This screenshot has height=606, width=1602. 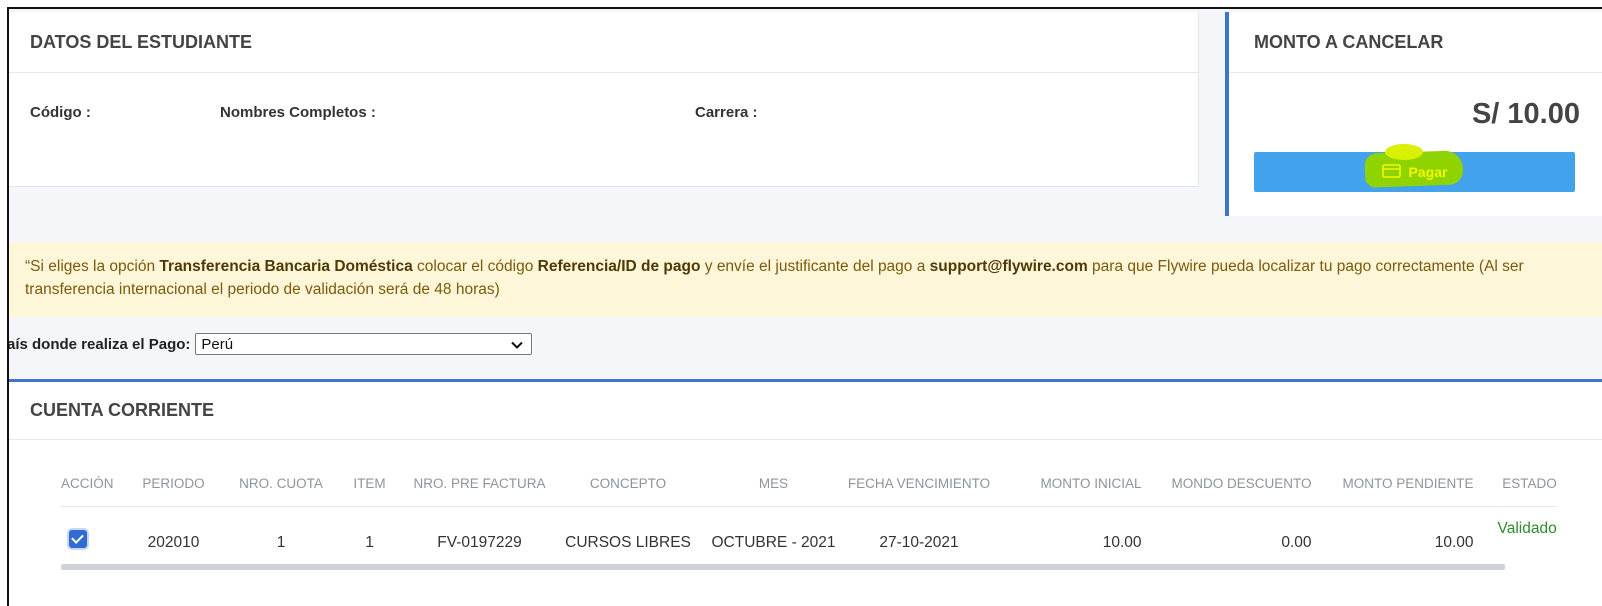 I want to click on credit-card-icon, so click(x=1391, y=172).